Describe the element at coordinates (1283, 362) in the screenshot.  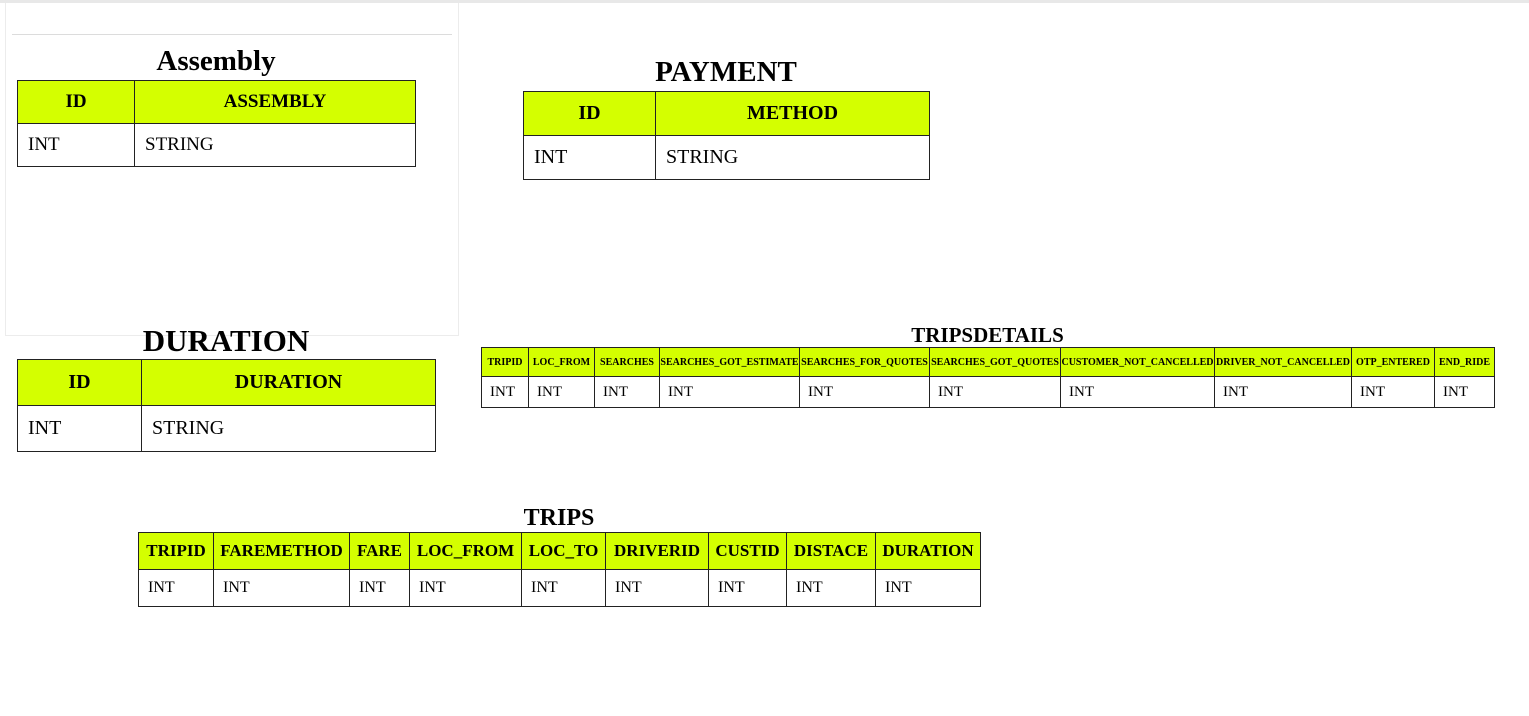
I see `column-header: DRIVER_NOT_CANCELLED` at that location.